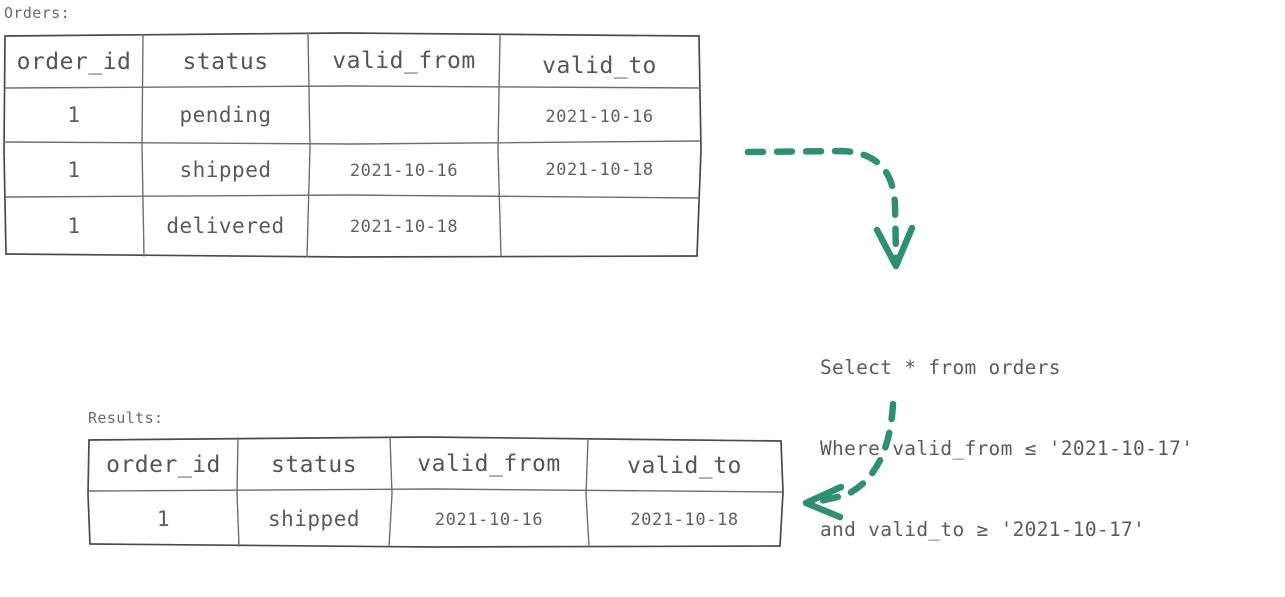  I want to click on results-row-0-status: shipped, so click(313, 518).